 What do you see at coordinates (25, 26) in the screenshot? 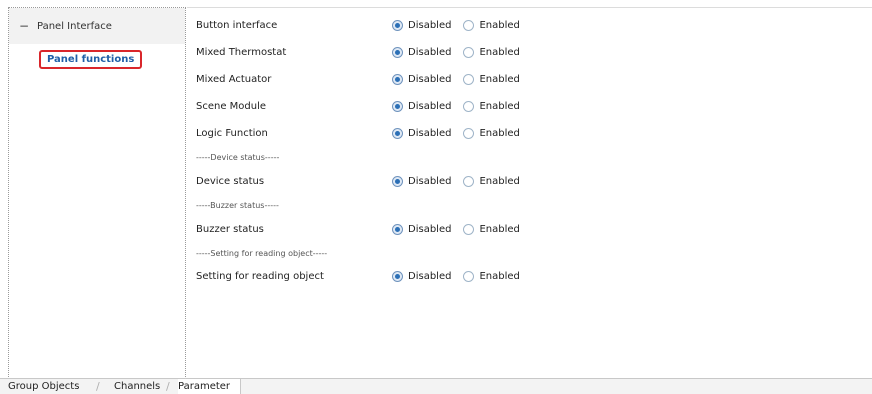
I see `collapse-icon: −` at bounding box center [25, 26].